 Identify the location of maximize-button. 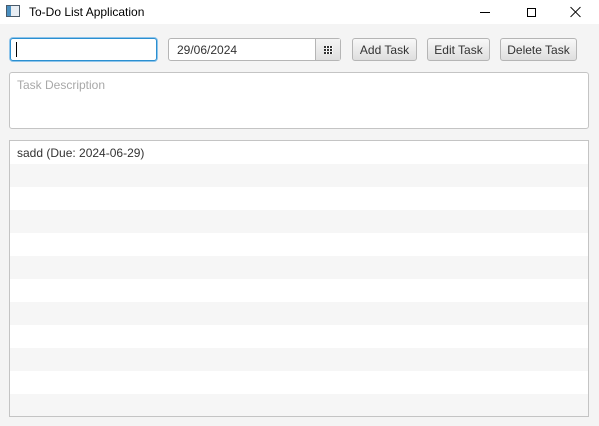
(531, 12).